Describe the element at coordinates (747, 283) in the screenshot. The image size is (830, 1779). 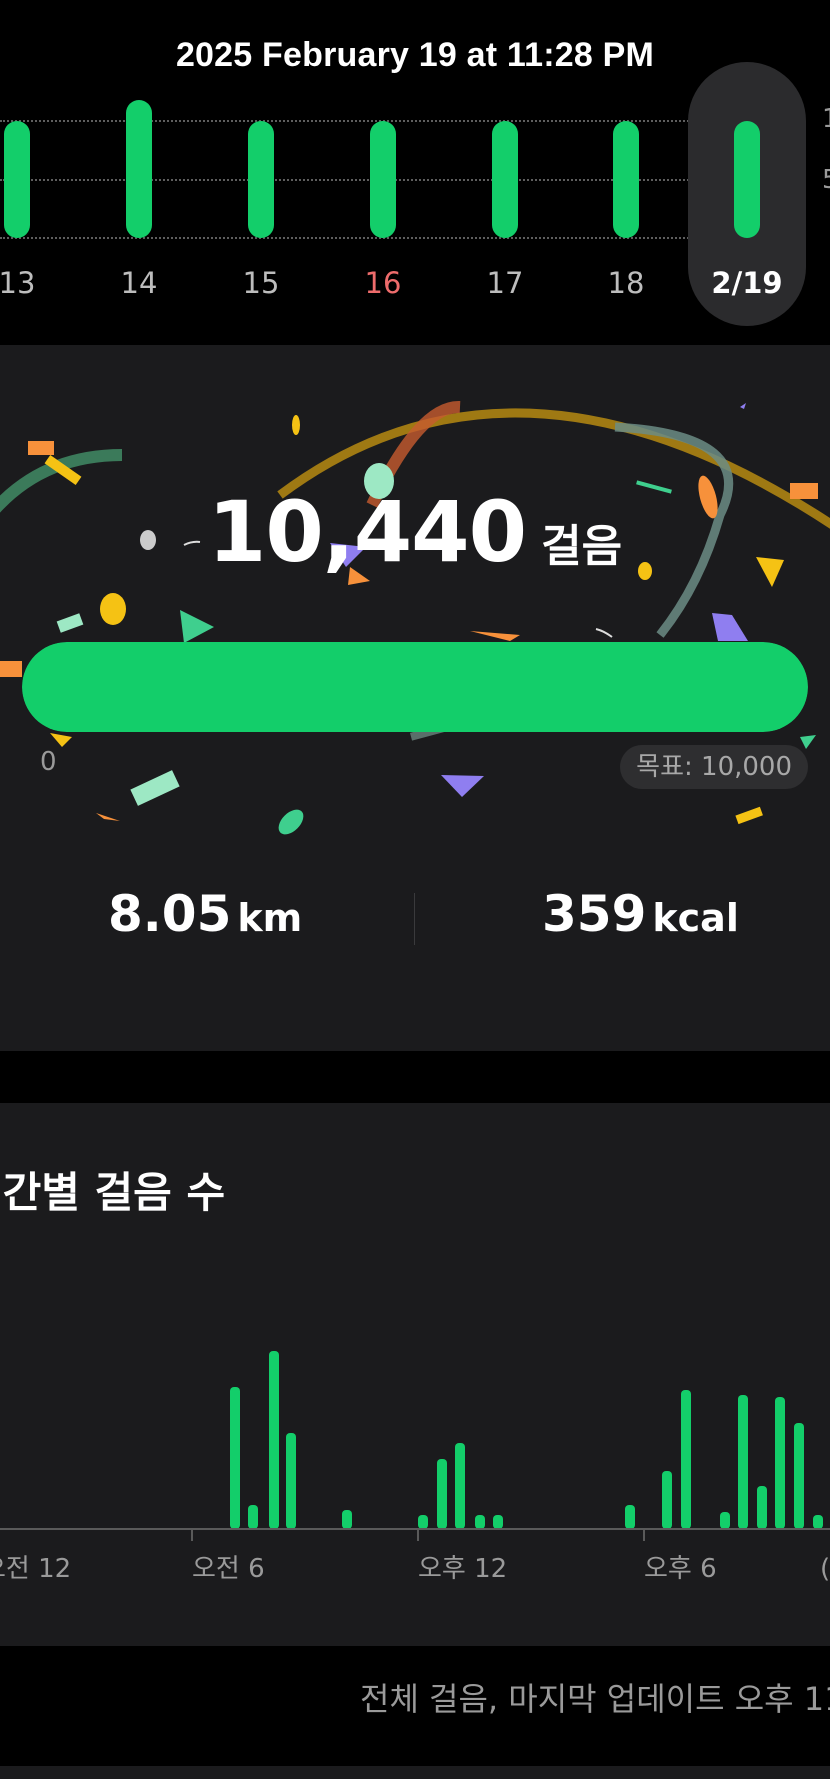
I see `day-label: 2/19` at that location.